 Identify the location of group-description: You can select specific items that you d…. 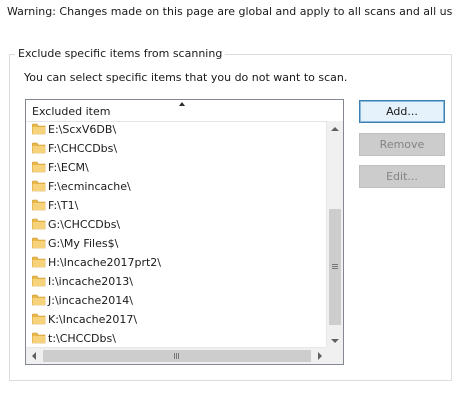
(186, 77).